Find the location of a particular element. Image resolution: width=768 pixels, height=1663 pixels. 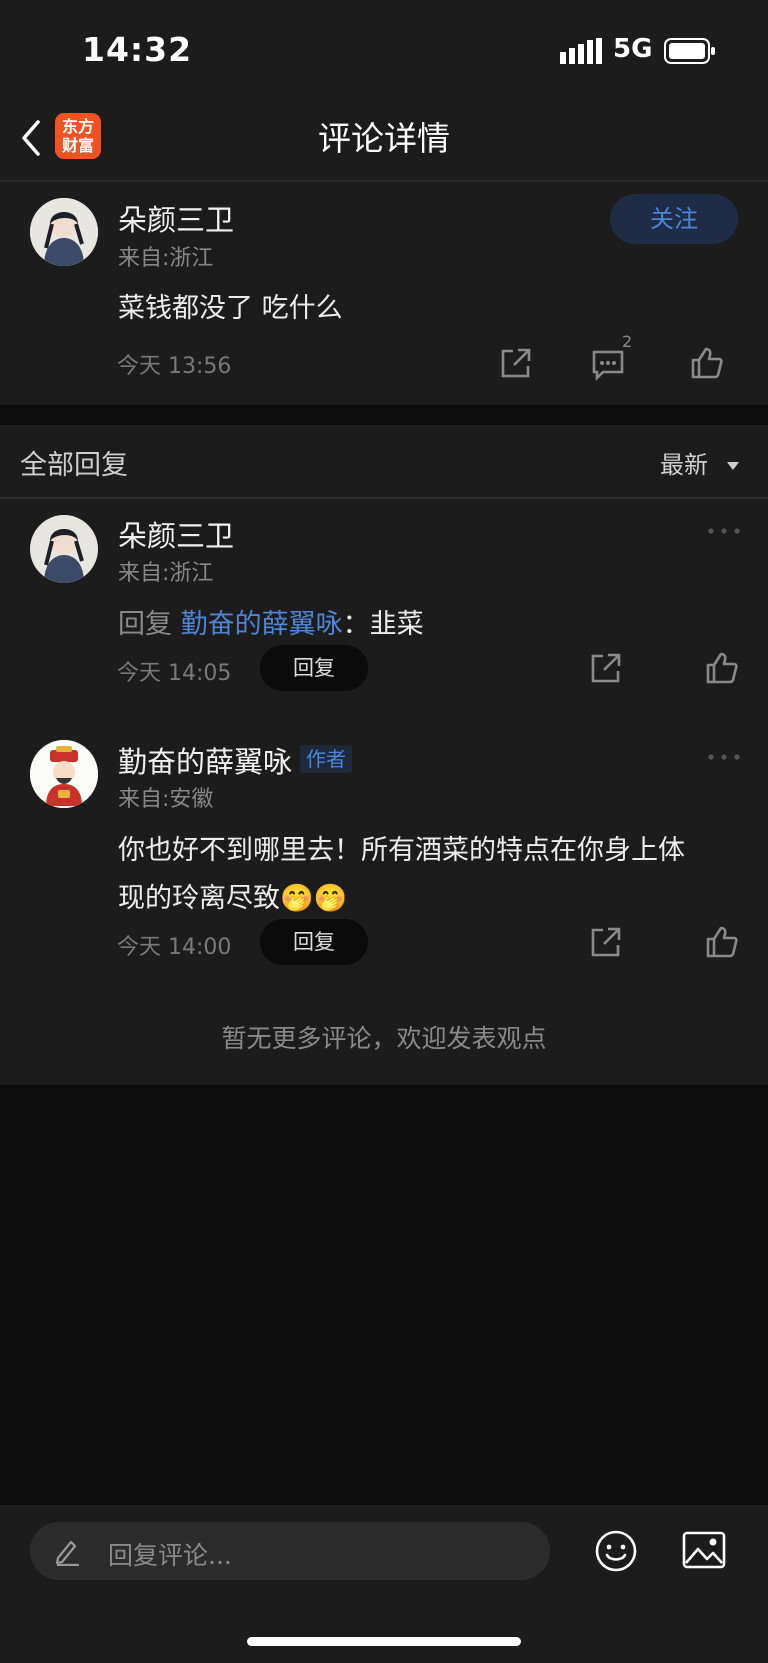

username: 勤奋的薛翼咏 is located at coordinates (205, 760).